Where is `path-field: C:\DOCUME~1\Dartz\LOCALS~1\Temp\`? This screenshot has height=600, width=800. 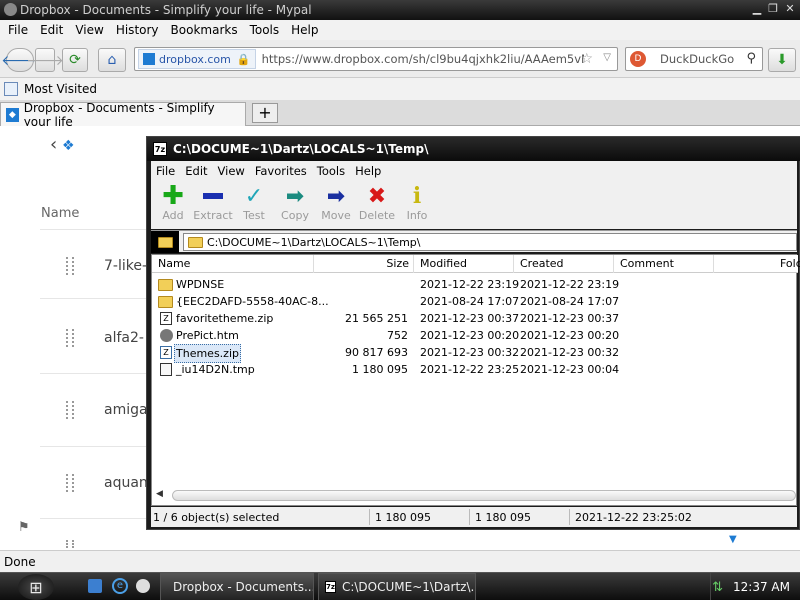
path-field: C:\DOCUME~1\Dartz\LOCALS~1\Temp\ is located at coordinates (490, 242).